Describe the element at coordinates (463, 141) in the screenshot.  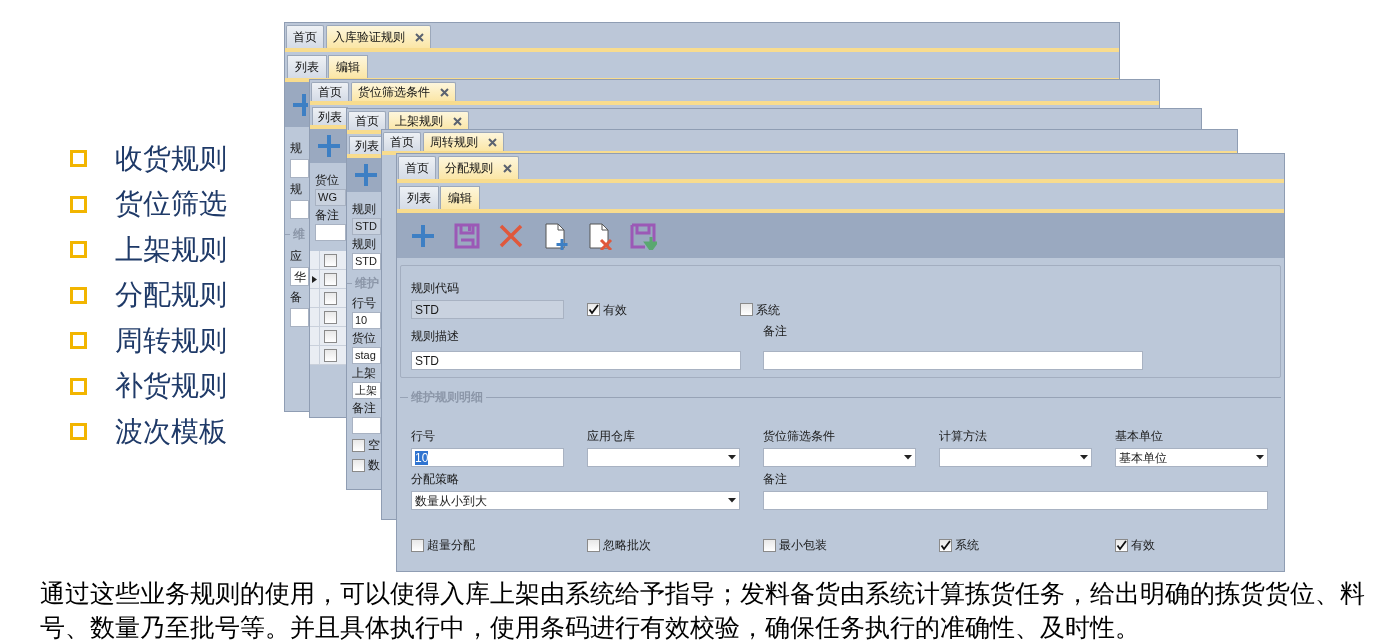
I see `tab: 周转规则` at that location.